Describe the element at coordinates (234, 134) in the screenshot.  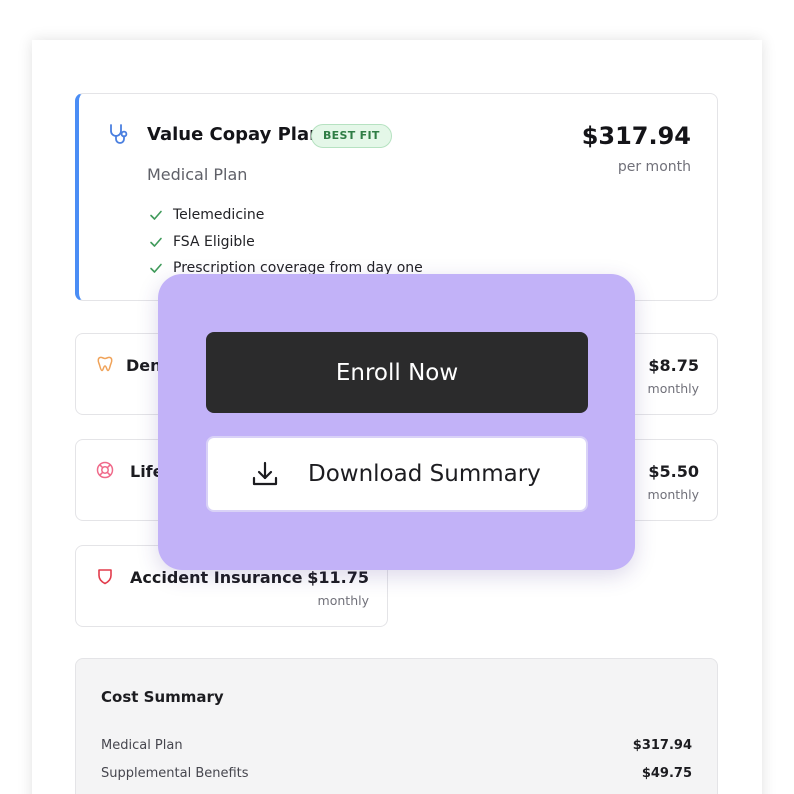
I see `plan-title: Value Copay Plan` at that location.